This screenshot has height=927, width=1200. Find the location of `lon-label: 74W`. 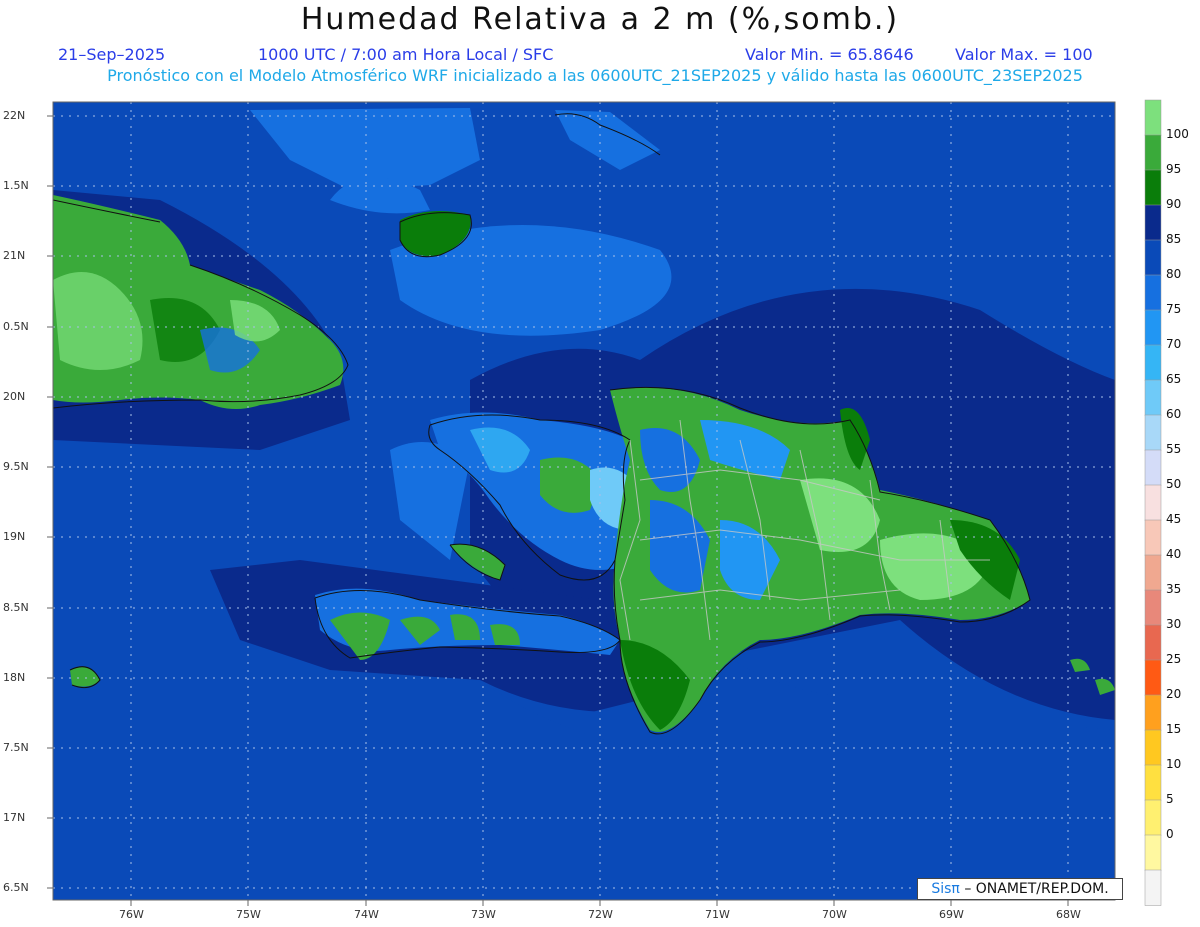

lon-label: 74W is located at coordinates (366, 914).